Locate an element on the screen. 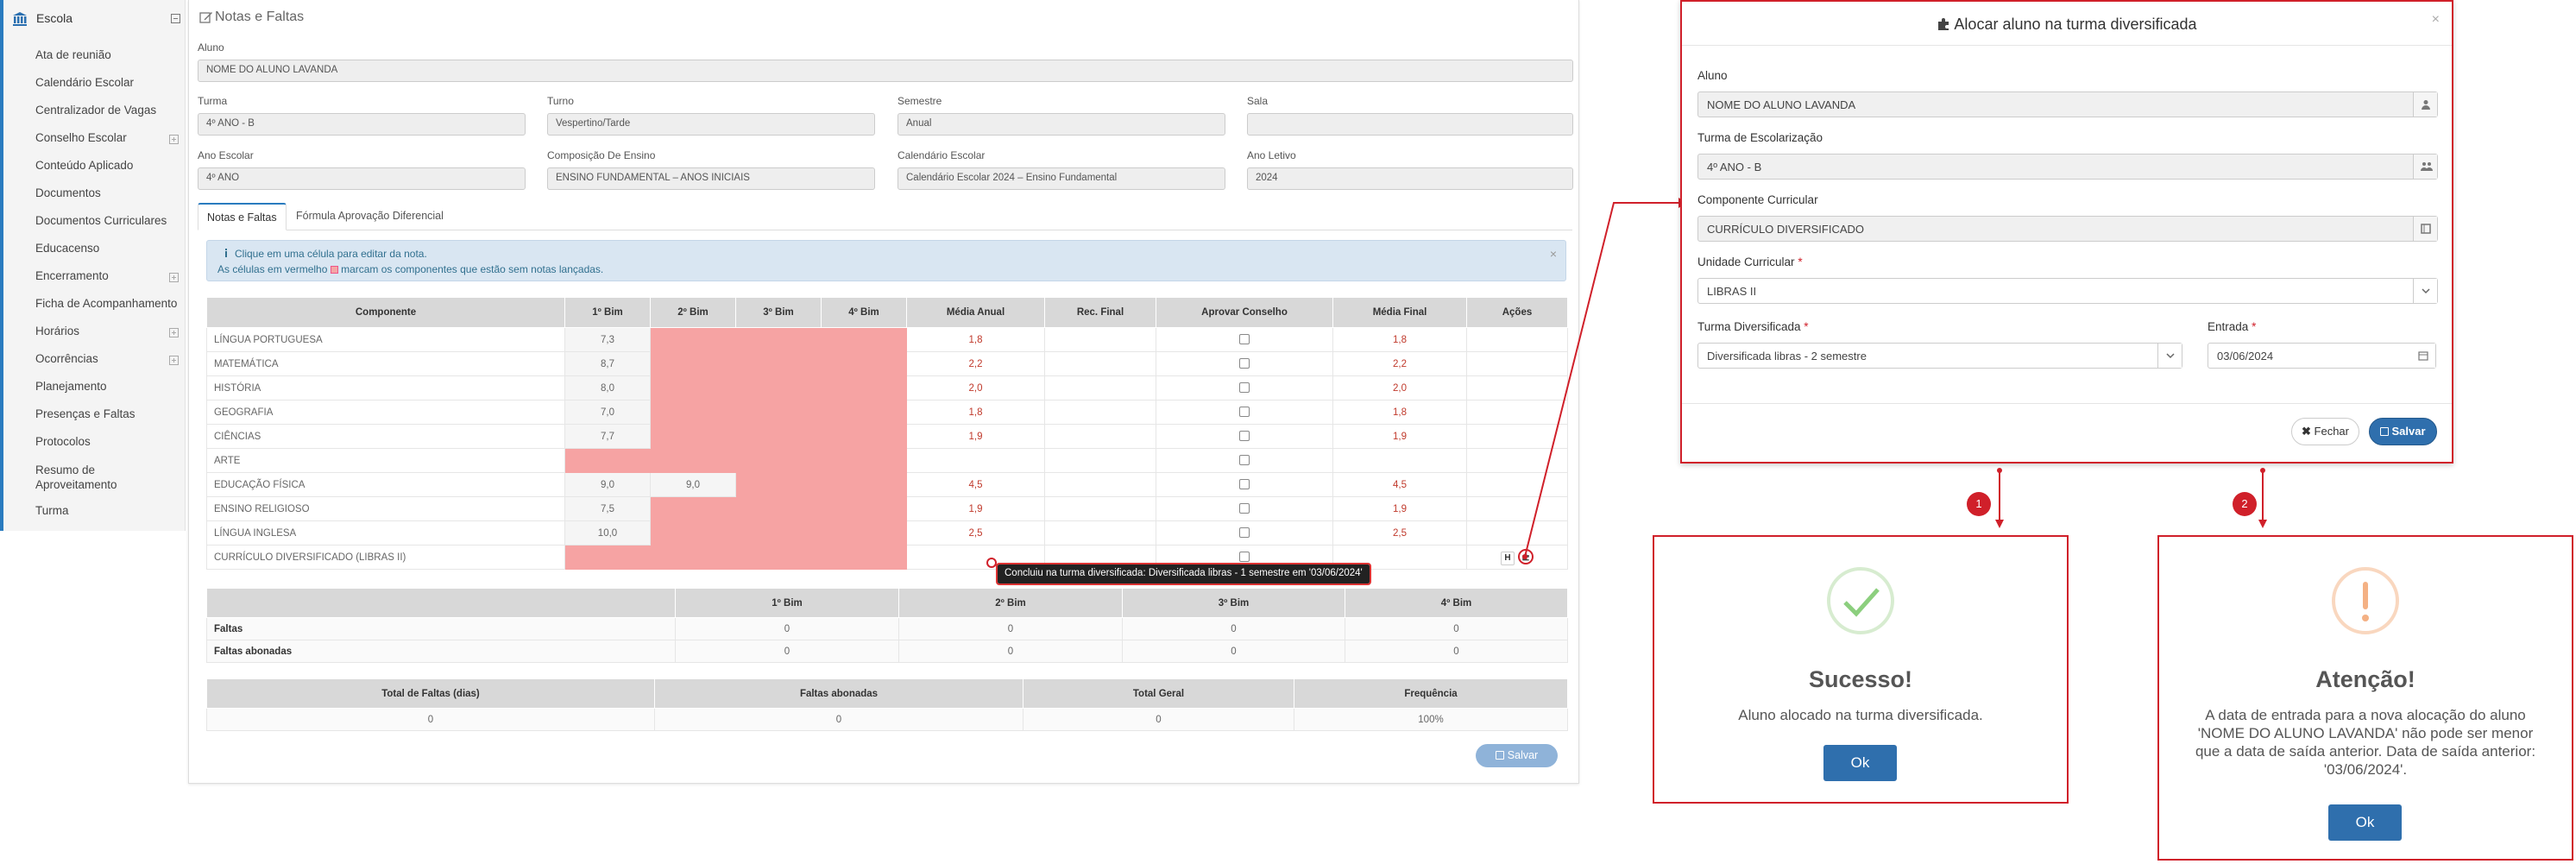 The image size is (2576, 864). close-button: ✖ Fechar is located at coordinates (2325, 431).